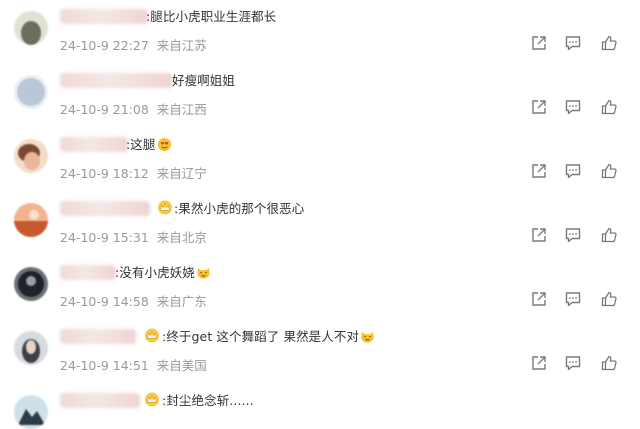  I want to click on comment-meta: 24-10-9 21:08 来自江西, so click(133, 108).